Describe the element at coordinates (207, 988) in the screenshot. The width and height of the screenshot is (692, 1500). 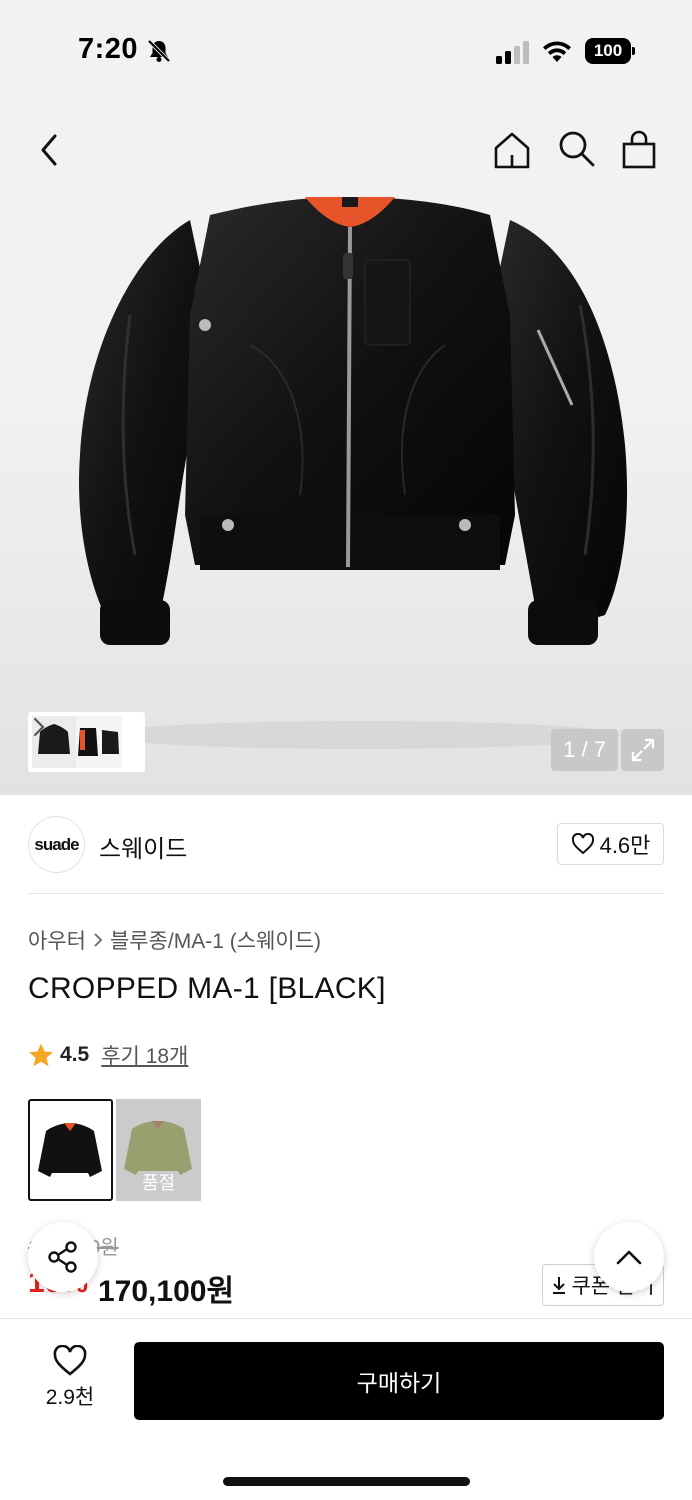
I see `product-title: CROPPED MA-1 [BLACK]` at that location.